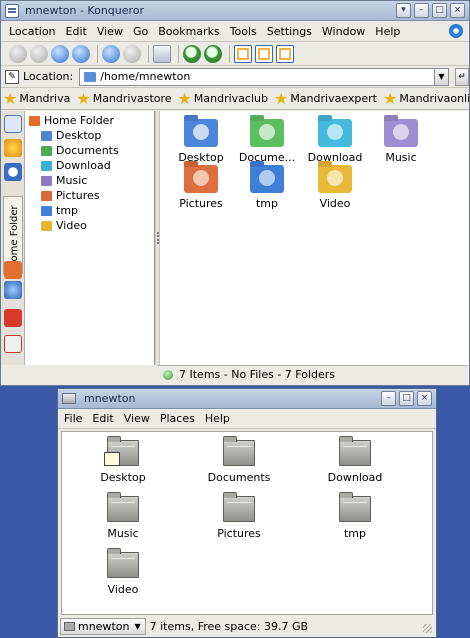  I want to click on location-label: mnewton, so click(104, 626).